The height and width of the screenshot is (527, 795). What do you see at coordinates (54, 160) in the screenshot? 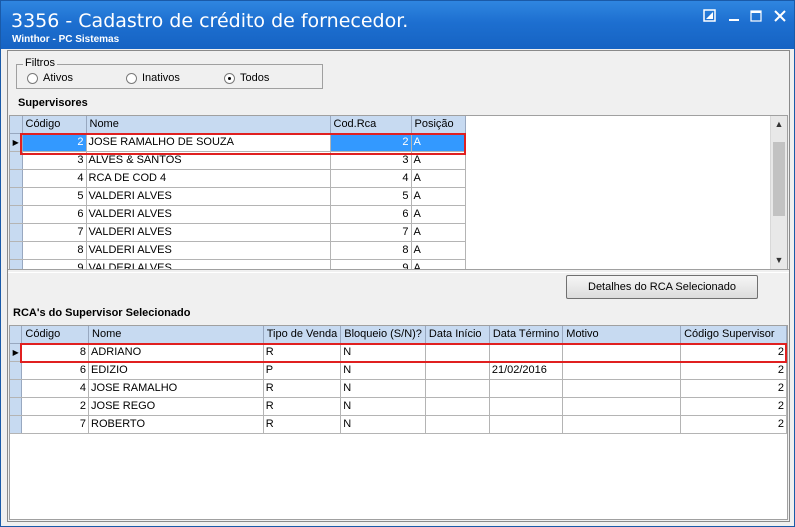
I see `supervisor-codigo: 3` at bounding box center [54, 160].